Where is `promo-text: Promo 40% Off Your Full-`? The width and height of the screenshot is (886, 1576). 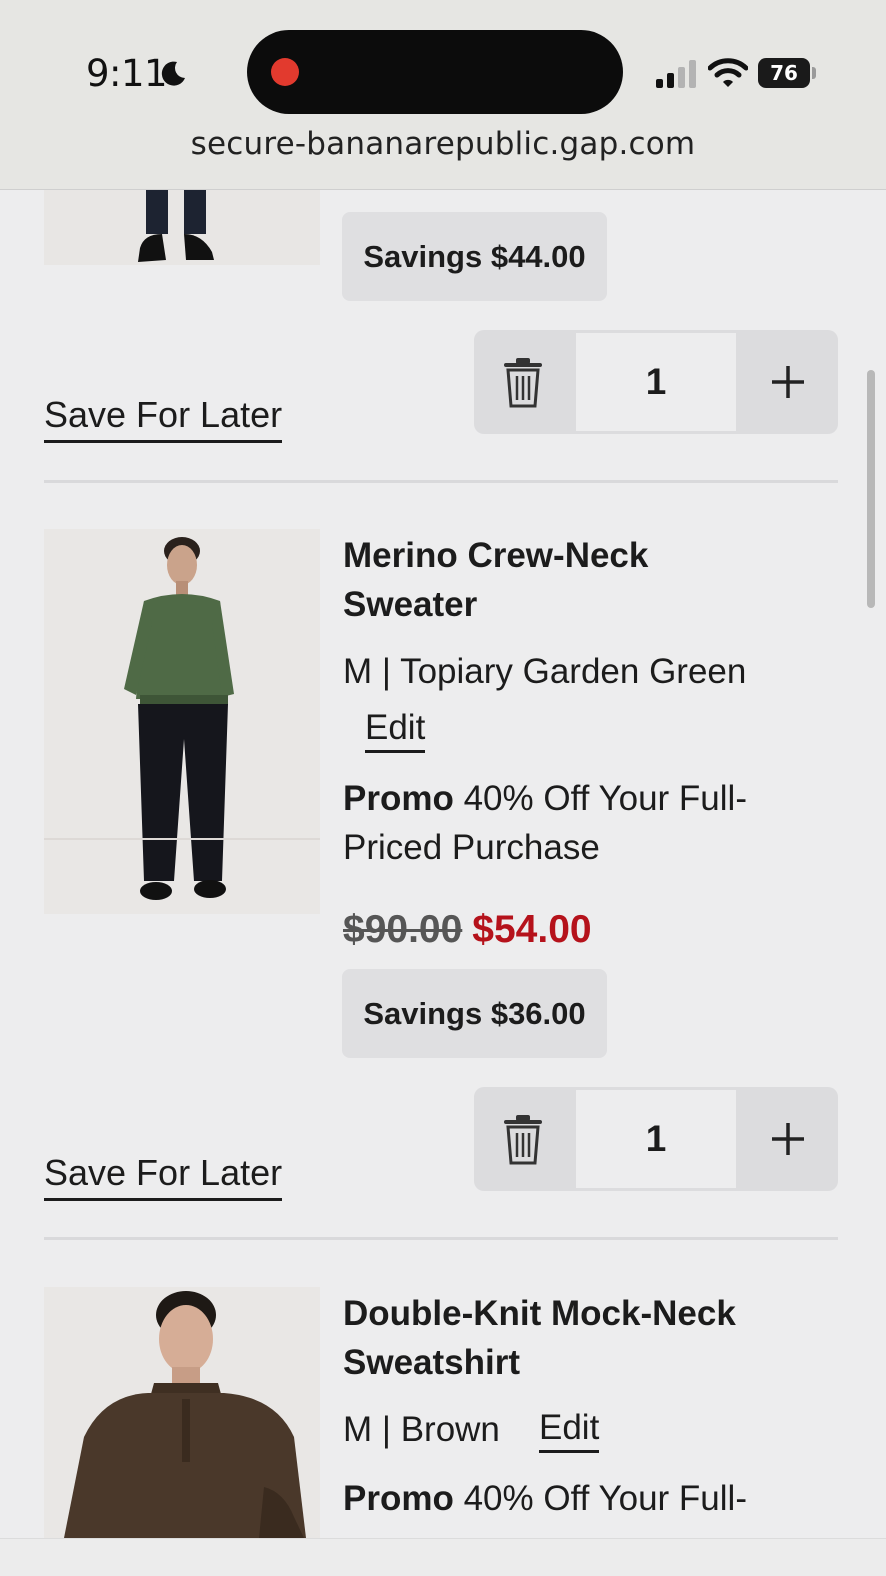 promo-text: Promo 40% Off Your Full- is located at coordinates (578, 1498).